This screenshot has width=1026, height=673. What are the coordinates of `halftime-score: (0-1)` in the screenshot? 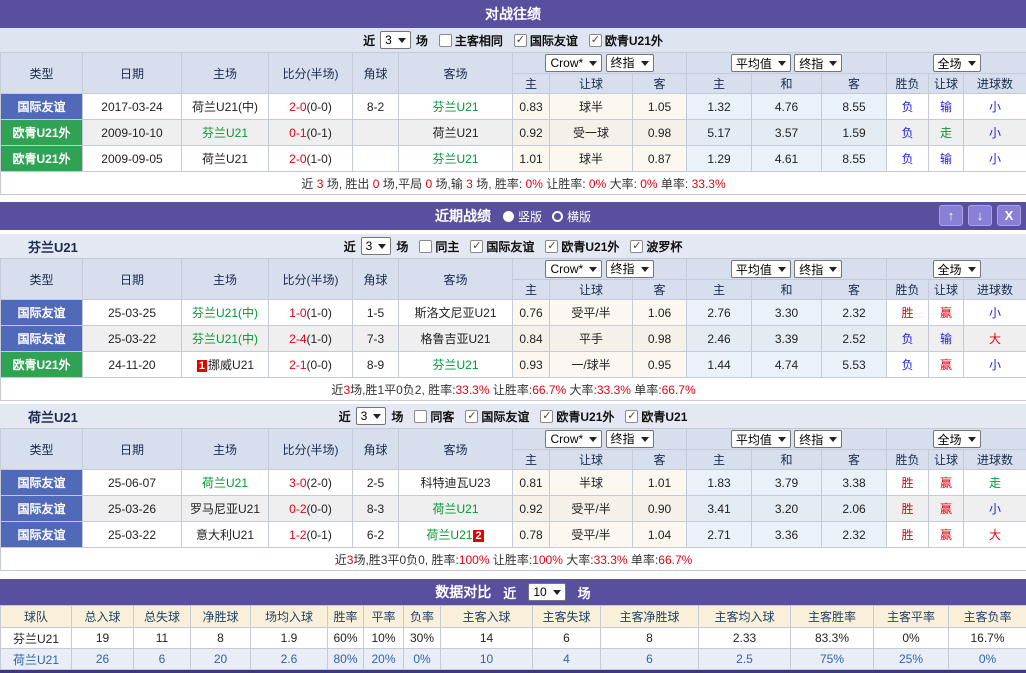 It's located at (319, 535).